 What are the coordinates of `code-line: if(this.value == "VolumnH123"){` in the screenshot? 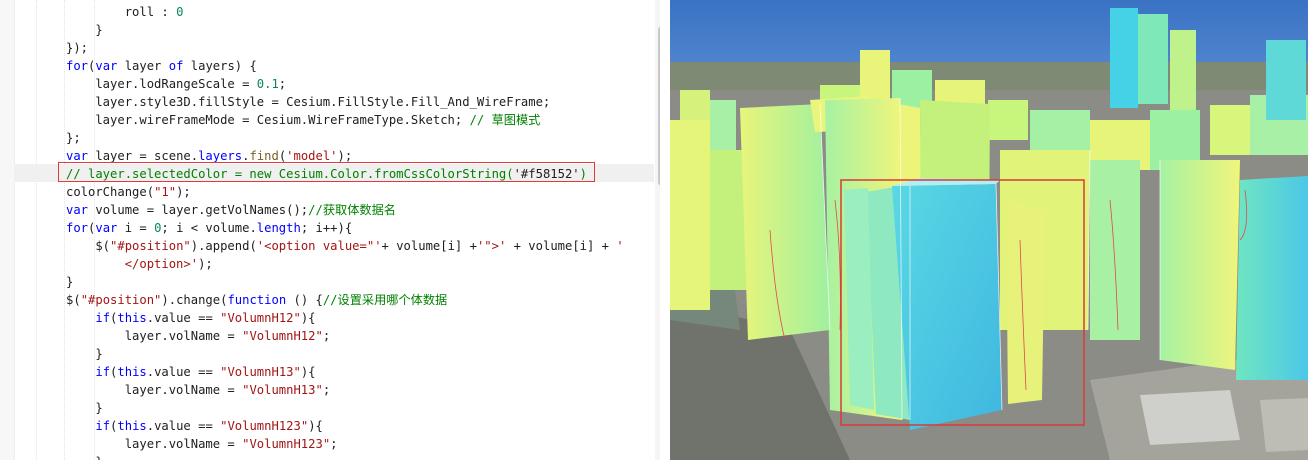 It's located at (194, 426).